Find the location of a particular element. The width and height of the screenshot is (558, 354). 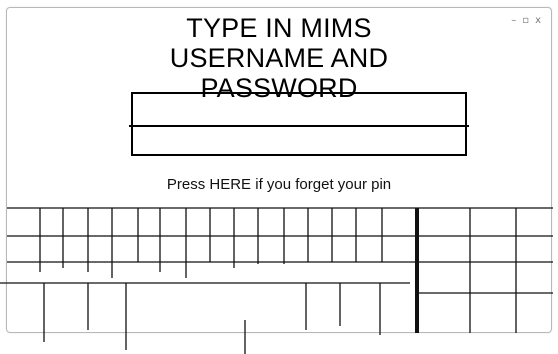

forgot-prefix: Press is located at coordinates (188, 184).